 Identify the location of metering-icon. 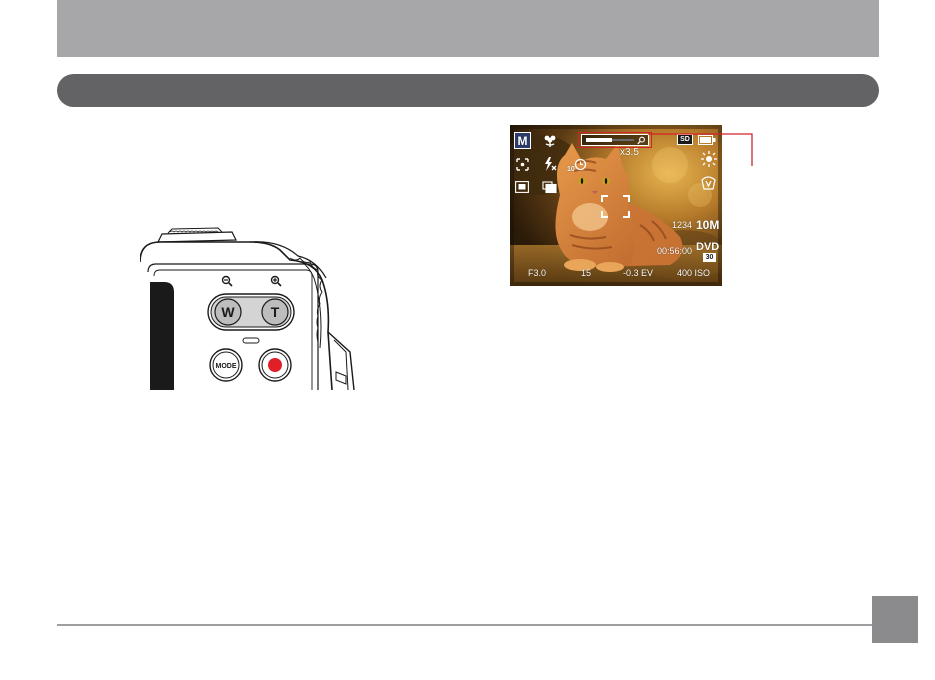
(522, 164).